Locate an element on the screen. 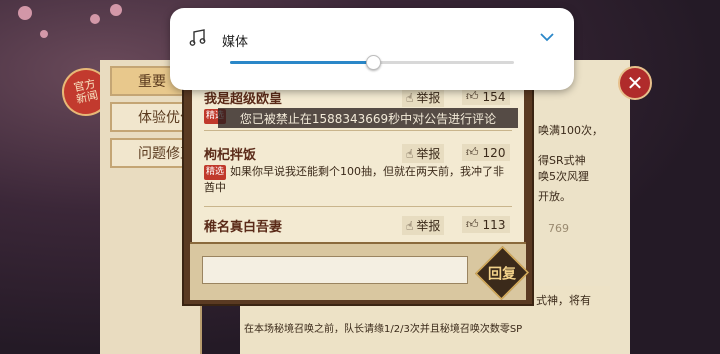 The image size is (720, 354). like-count: 113 is located at coordinates (494, 224).